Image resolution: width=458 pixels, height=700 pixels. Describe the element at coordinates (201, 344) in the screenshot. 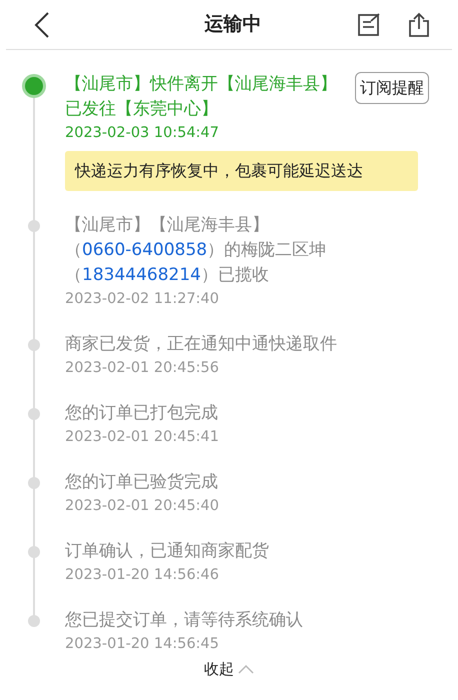

I see `event-text: 商家已发货，正在通知中通快递取件` at that location.